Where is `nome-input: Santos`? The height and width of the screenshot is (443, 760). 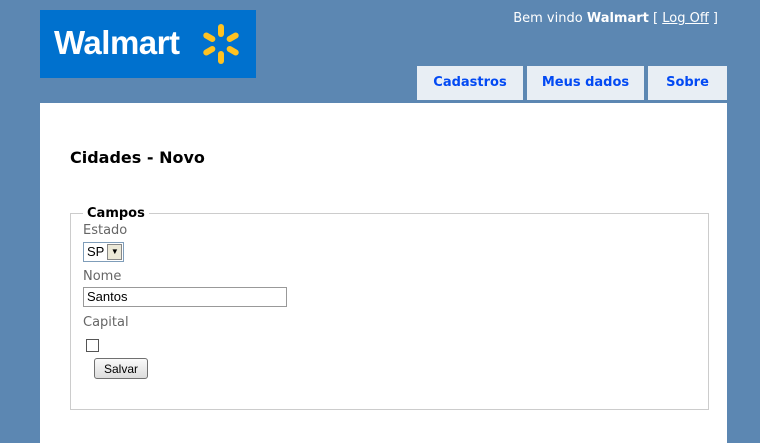 nome-input: Santos is located at coordinates (185, 297).